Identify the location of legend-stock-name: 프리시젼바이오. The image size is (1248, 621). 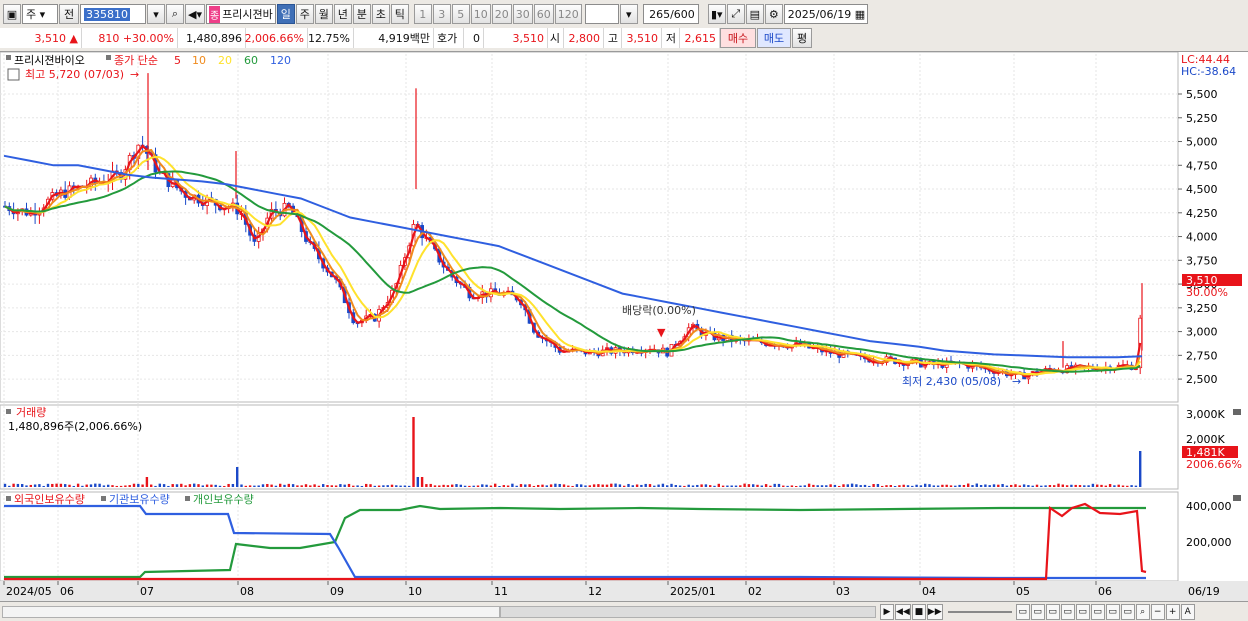
(49, 60).